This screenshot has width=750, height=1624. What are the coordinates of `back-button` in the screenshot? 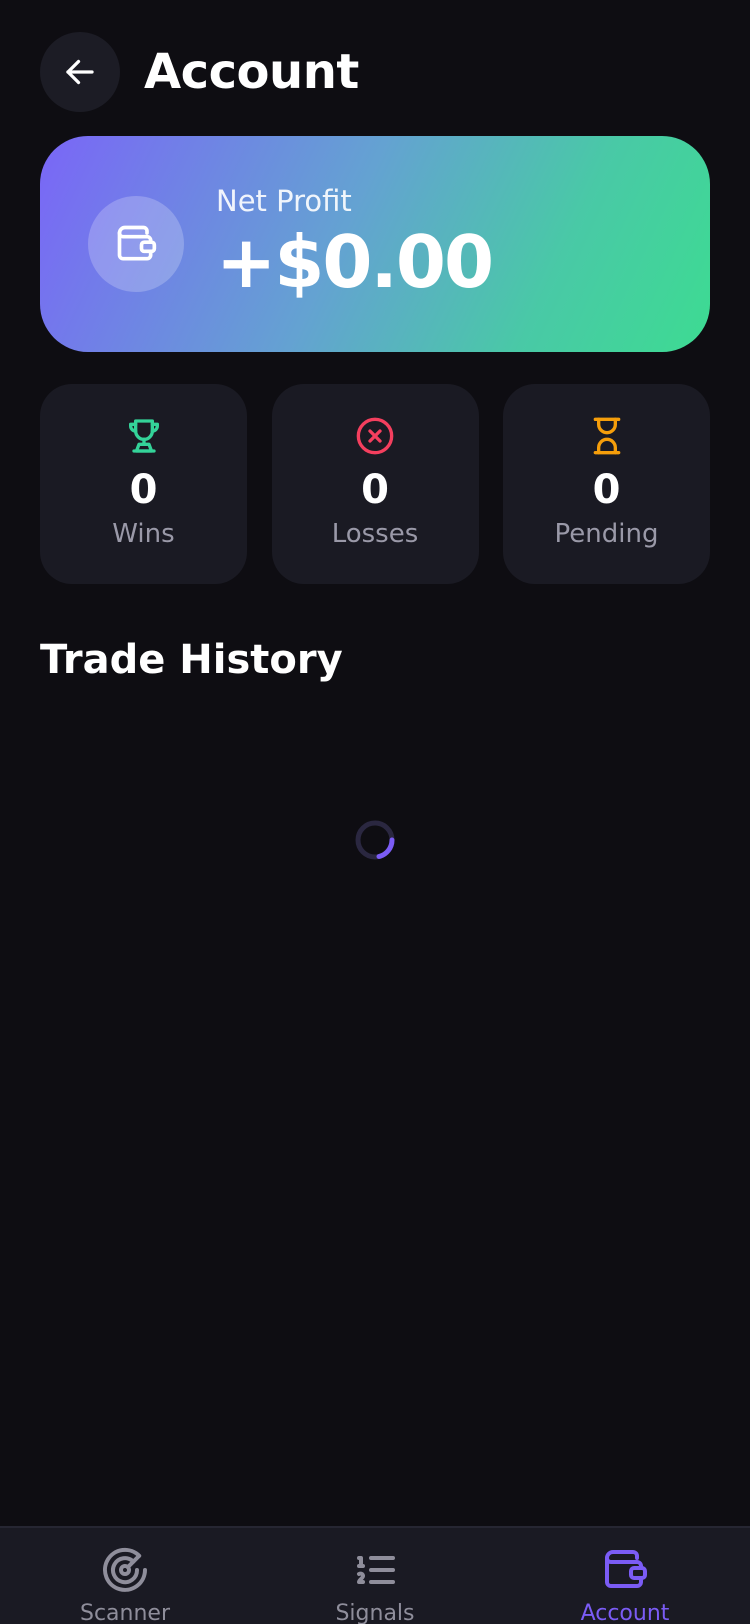 It's located at (80, 72).